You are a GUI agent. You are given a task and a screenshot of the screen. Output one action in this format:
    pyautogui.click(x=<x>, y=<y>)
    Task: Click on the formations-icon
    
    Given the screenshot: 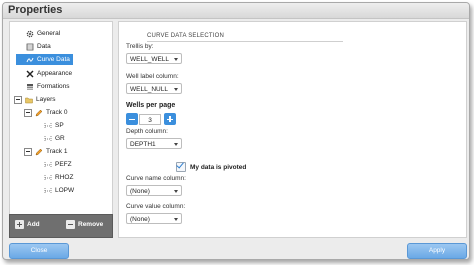 What is the action you would take?
    pyautogui.click(x=30, y=87)
    